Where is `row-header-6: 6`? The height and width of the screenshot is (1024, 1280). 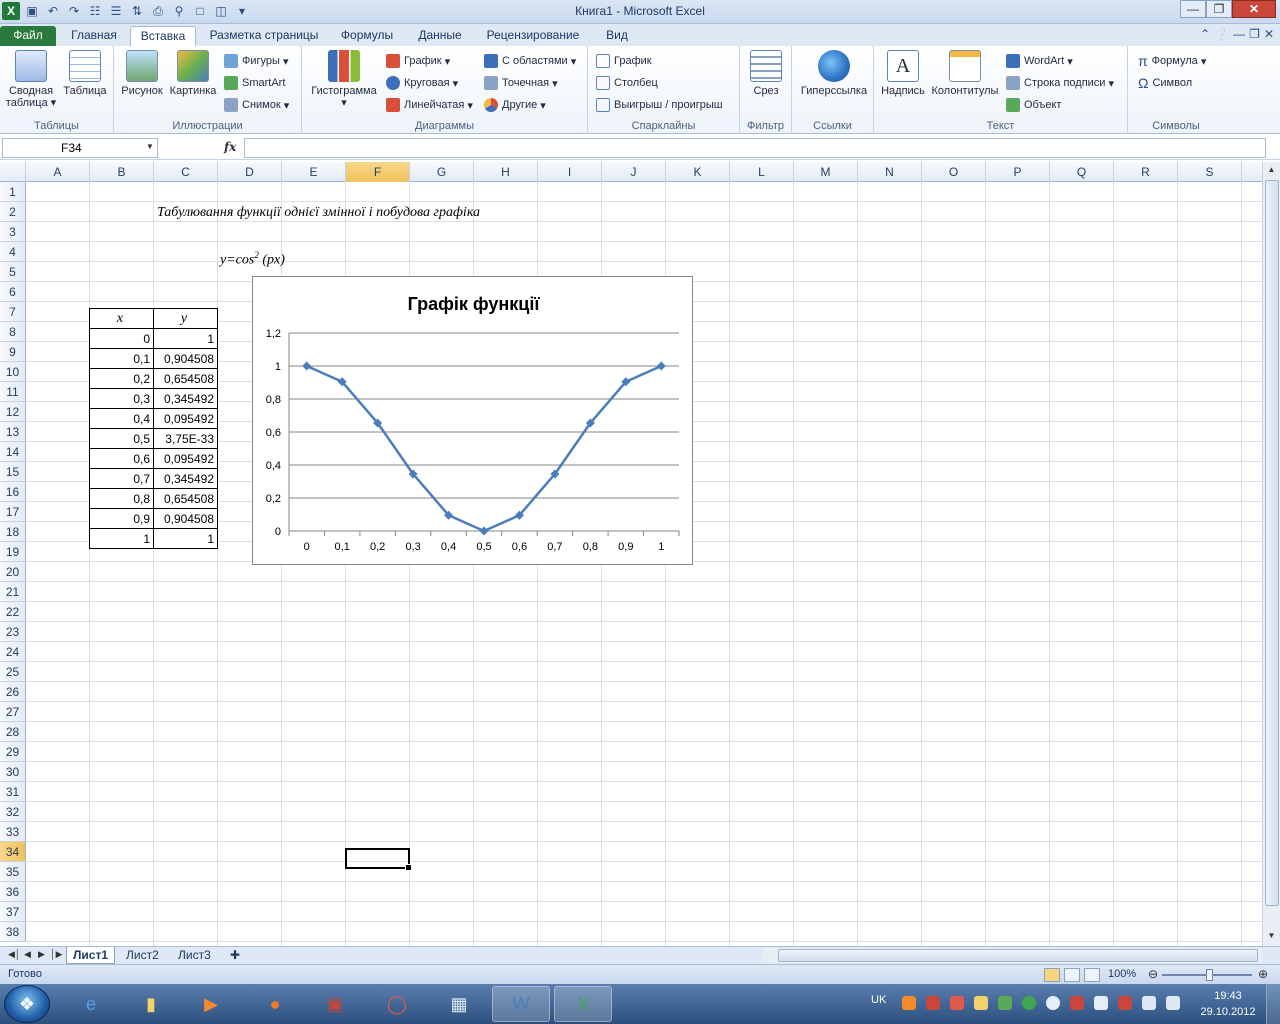 row-header-6: 6 is located at coordinates (13, 292).